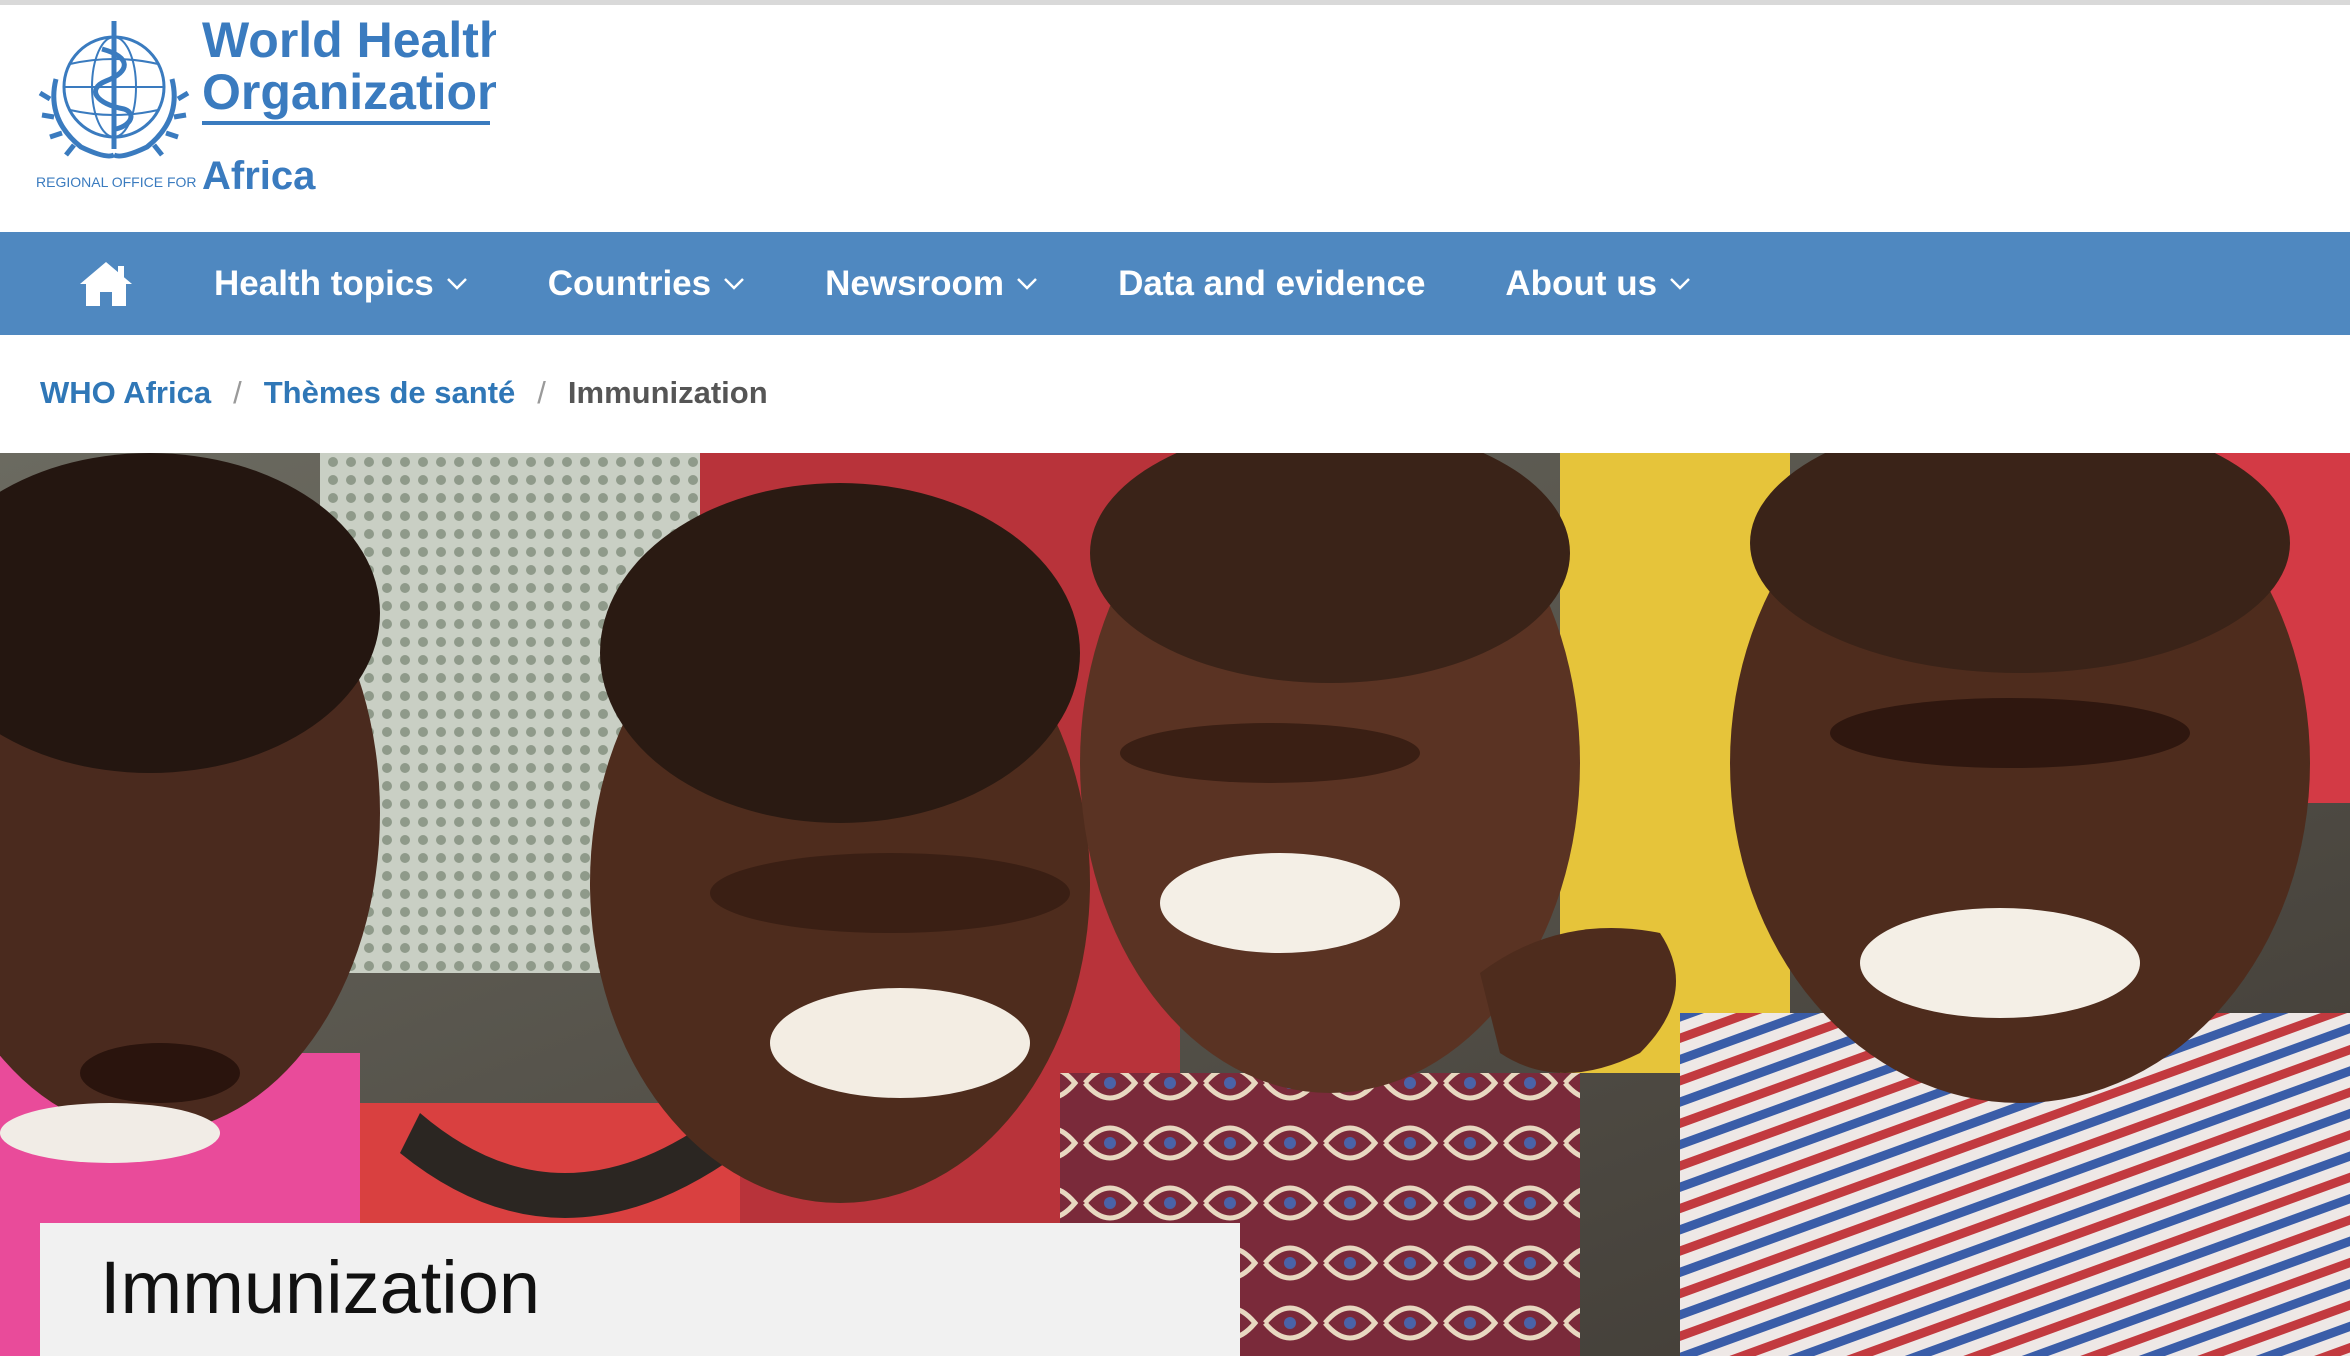 The height and width of the screenshot is (1356, 2350). What do you see at coordinates (667, 392) in the screenshot?
I see `breadcrumb-current: Immunization` at bounding box center [667, 392].